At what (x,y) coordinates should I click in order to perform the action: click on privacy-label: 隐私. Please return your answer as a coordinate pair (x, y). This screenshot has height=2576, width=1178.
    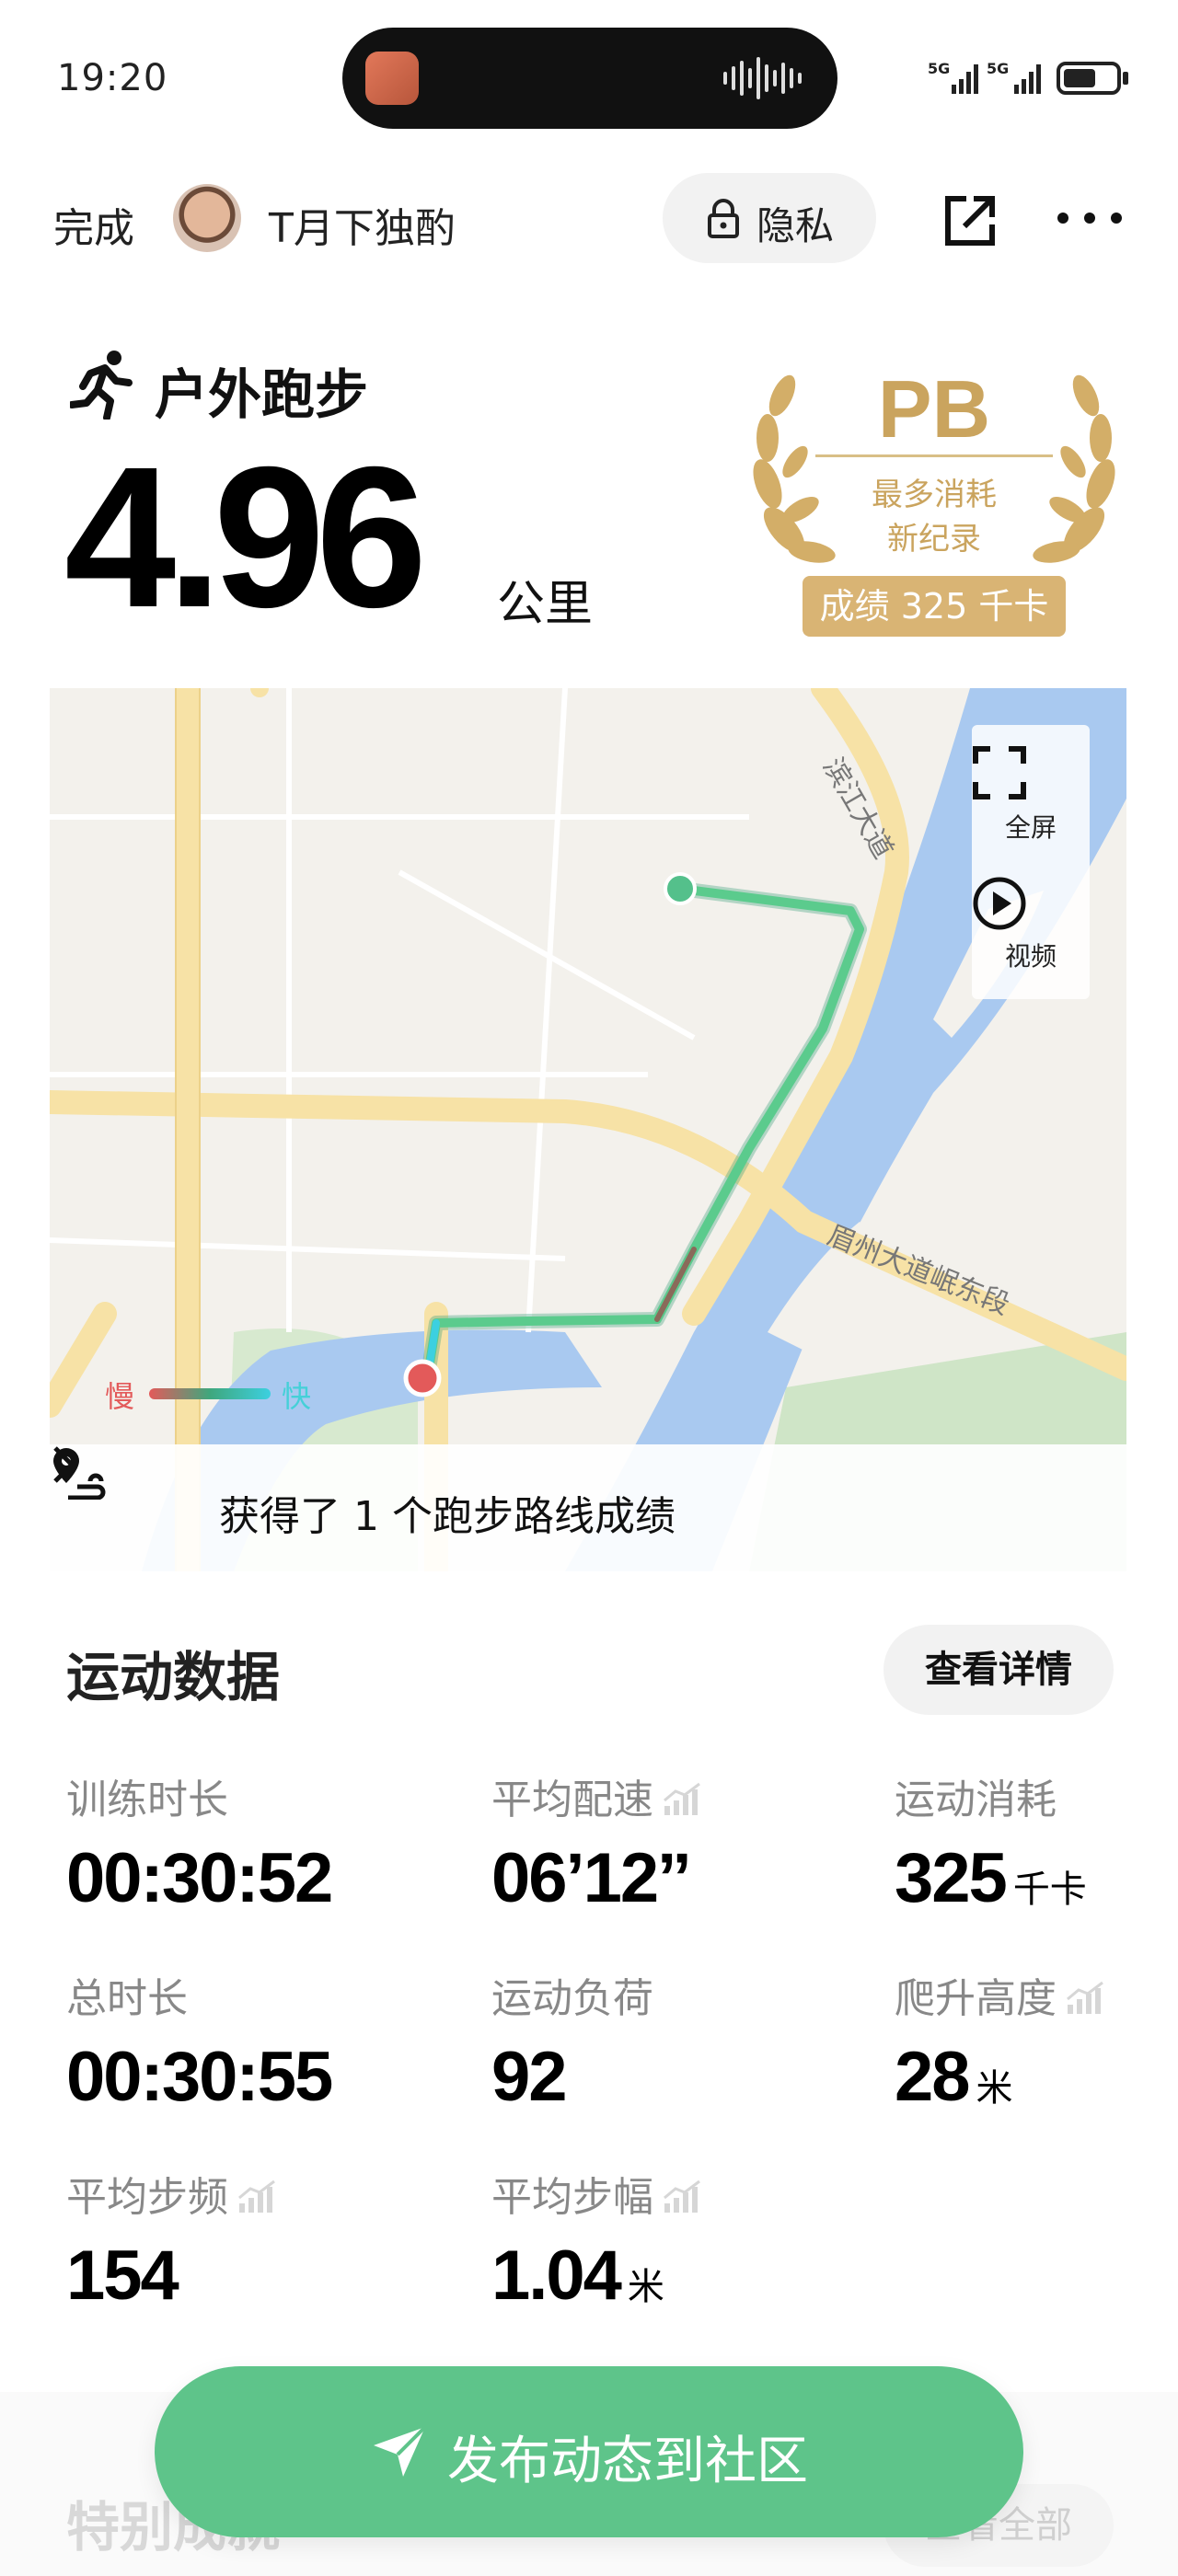
    Looking at the image, I should click on (795, 225).